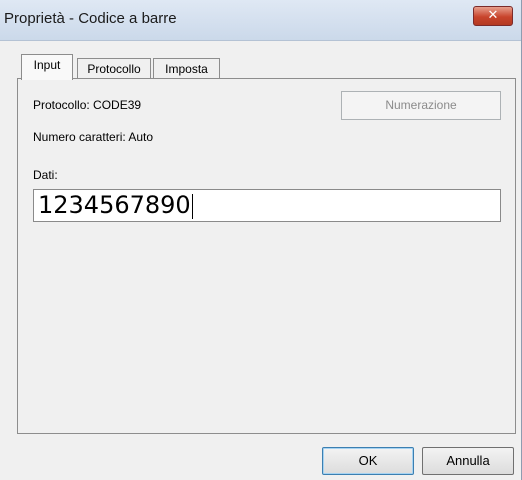 Image resolution: width=522 pixels, height=480 pixels. Describe the element at coordinates (192, 206) in the screenshot. I see `text-caret` at that location.